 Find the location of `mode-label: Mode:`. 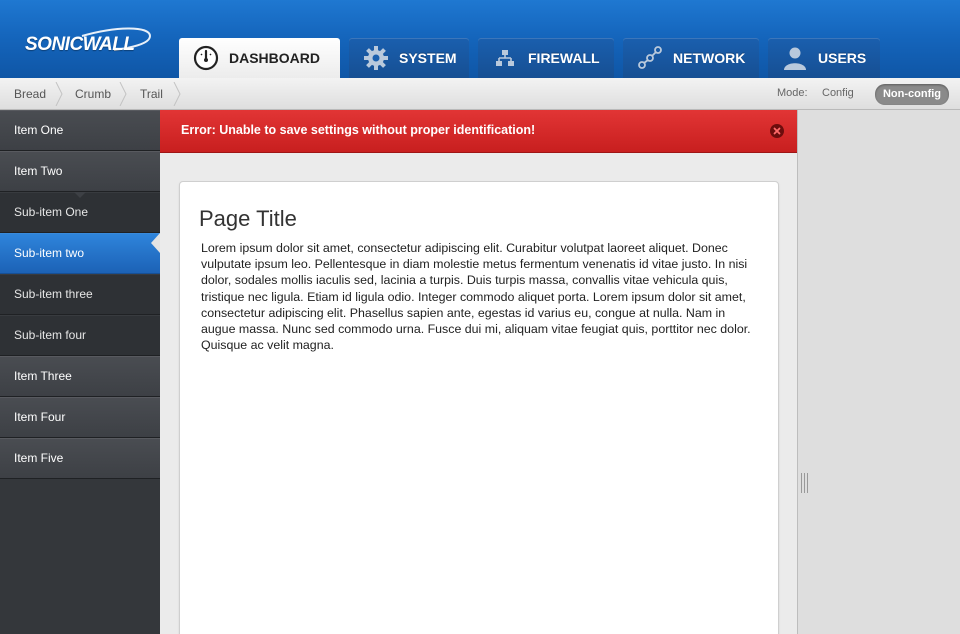

mode-label: Mode: is located at coordinates (792, 93).